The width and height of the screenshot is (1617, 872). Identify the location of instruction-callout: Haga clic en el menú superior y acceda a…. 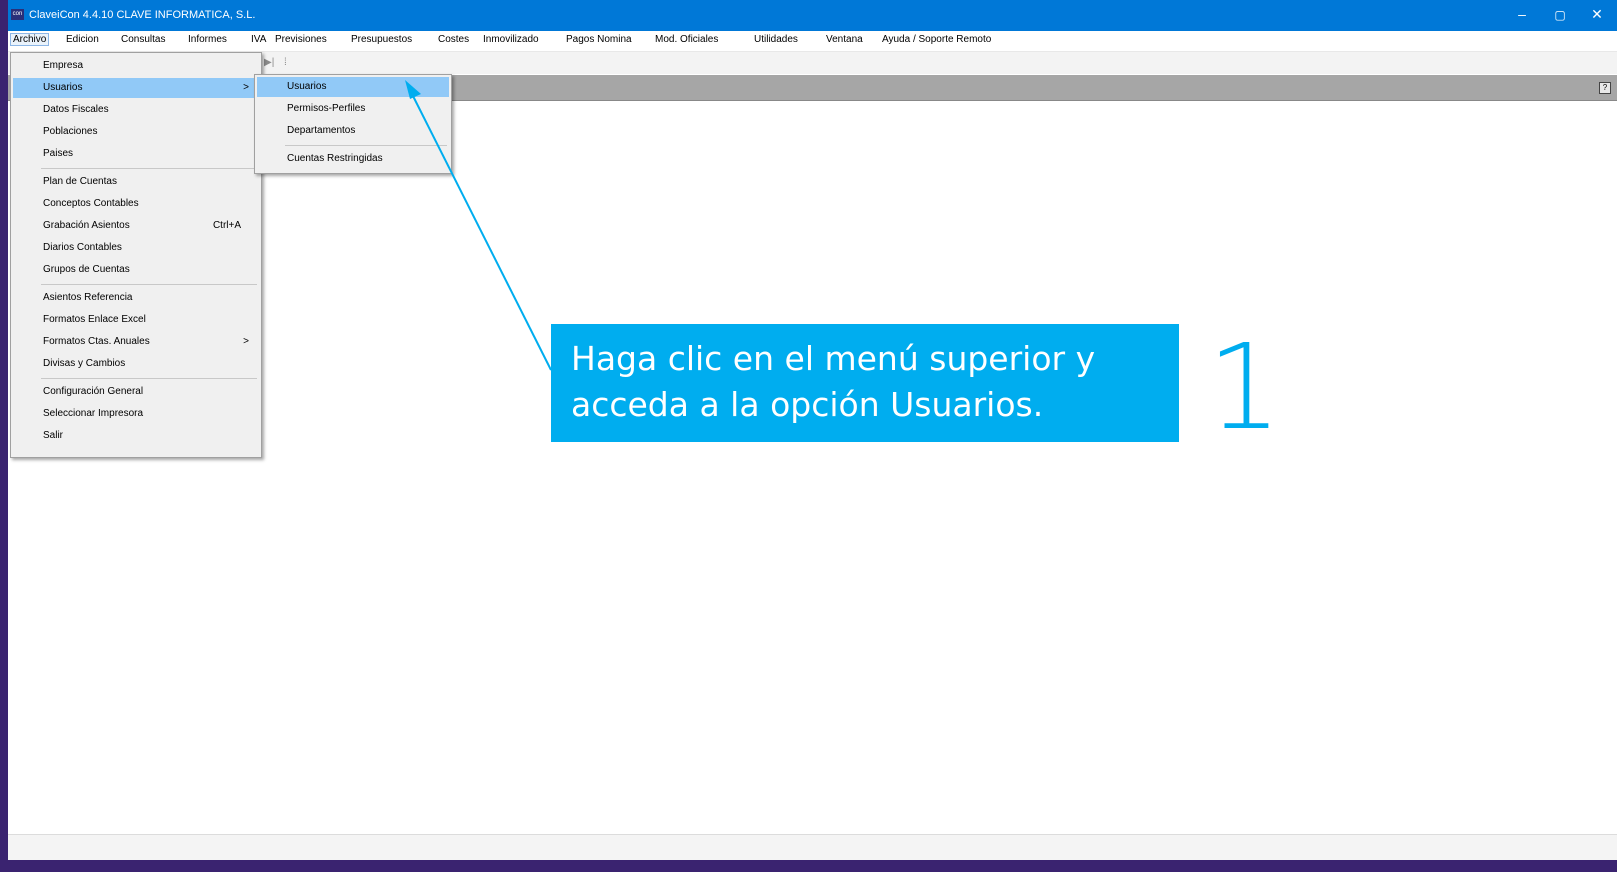
(865, 383).